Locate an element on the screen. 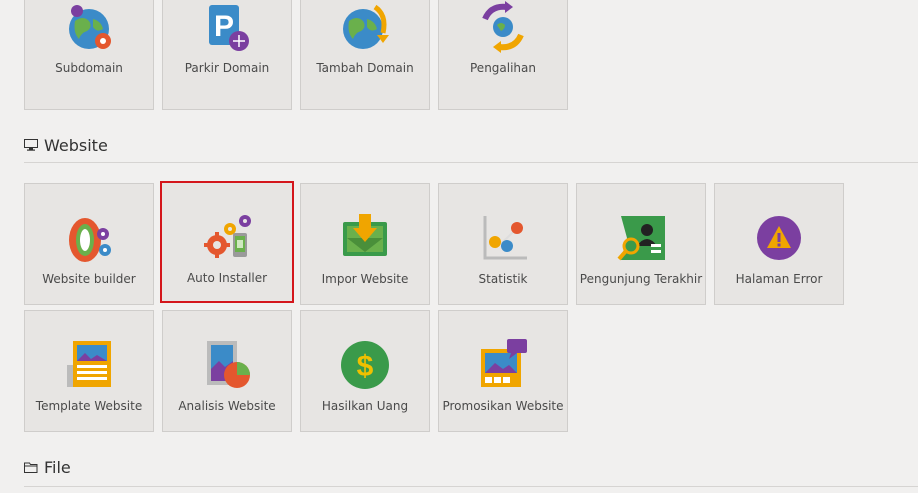 This screenshot has height=493, width=918. monitor-icon is located at coordinates (31, 145).